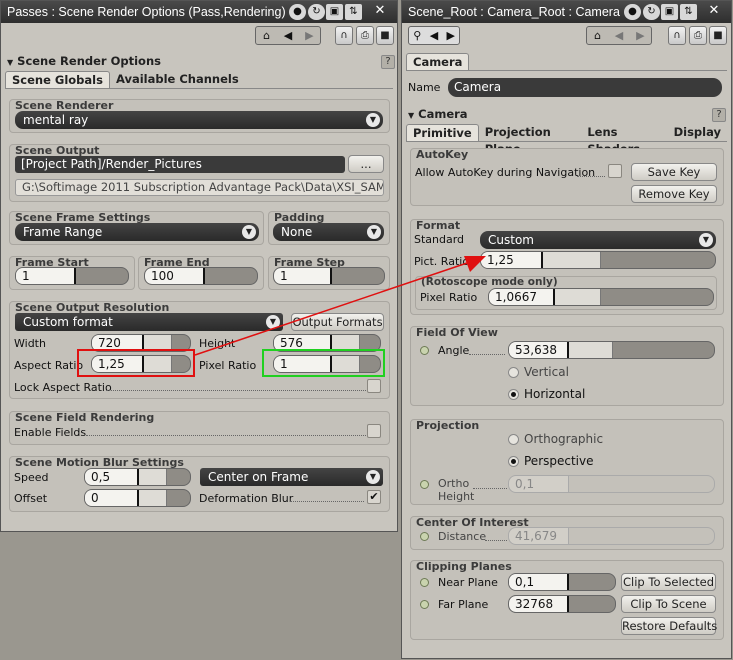 The height and width of the screenshot is (660, 733). I want to click on pict-ratio-field: 1,25, so click(598, 260).